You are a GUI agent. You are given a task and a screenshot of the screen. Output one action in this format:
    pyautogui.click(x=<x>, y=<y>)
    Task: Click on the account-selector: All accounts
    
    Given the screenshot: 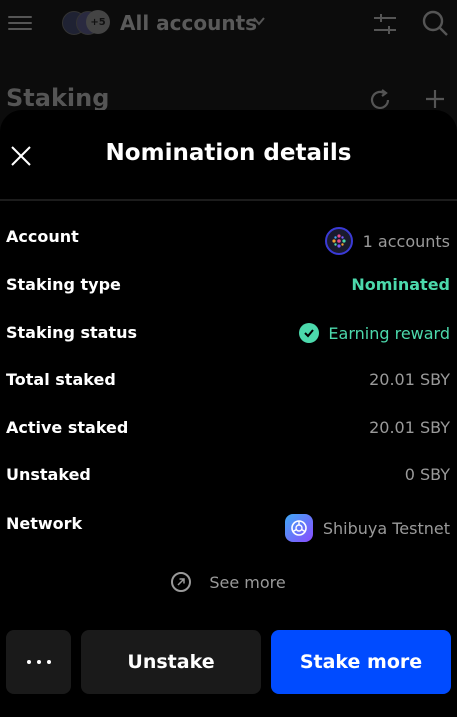 What is the action you would take?
    pyautogui.click(x=188, y=23)
    